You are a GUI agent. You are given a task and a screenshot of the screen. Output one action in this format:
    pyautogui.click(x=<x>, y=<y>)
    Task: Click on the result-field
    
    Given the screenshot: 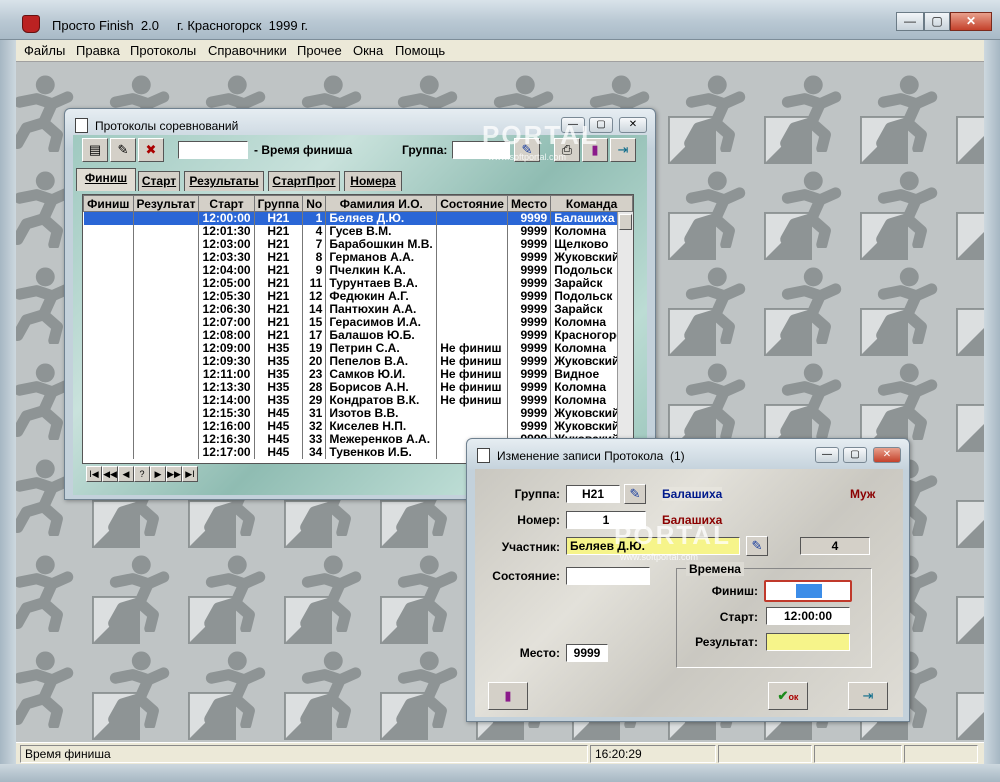 What is the action you would take?
    pyautogui.click(x=808, y=642)
    